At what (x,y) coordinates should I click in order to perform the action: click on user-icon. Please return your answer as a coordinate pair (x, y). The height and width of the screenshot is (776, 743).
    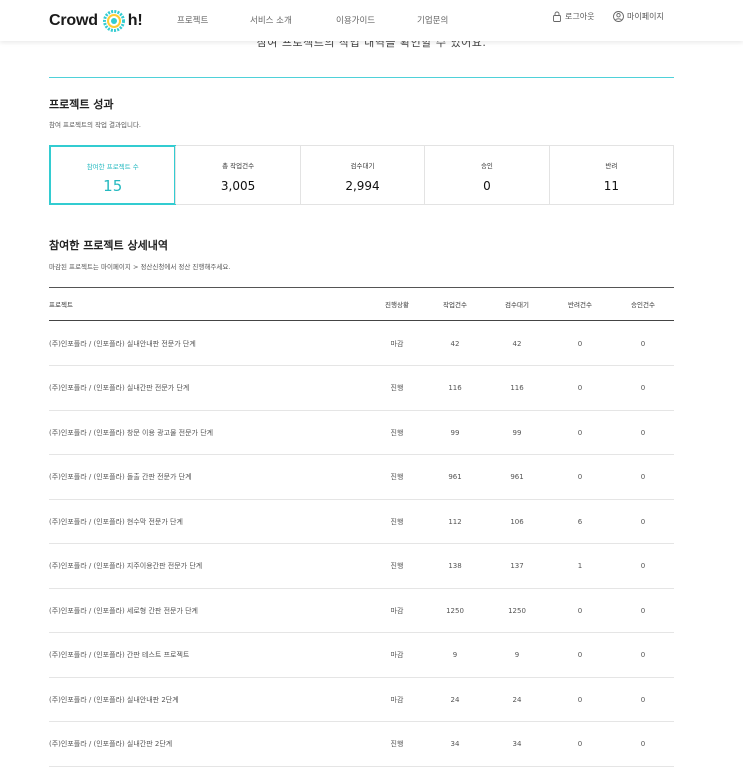
    Looking at the image, I should click on (618, 16).